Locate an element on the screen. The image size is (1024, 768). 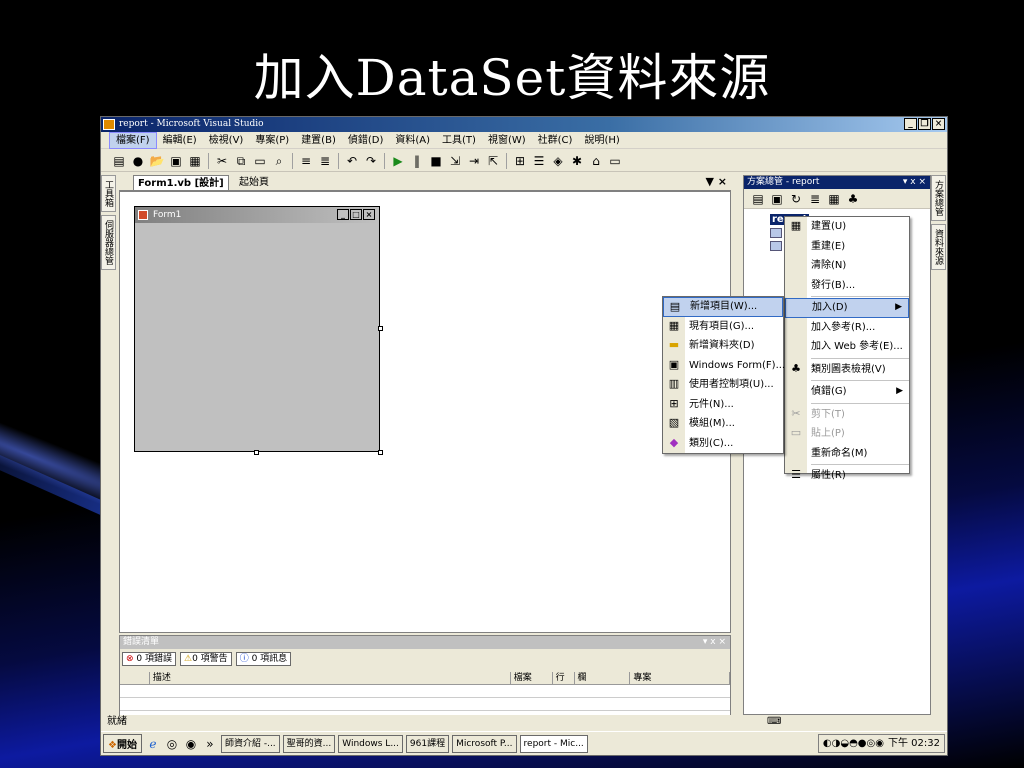
menu-project: 專案(P) is located at coordinates (272, 140).